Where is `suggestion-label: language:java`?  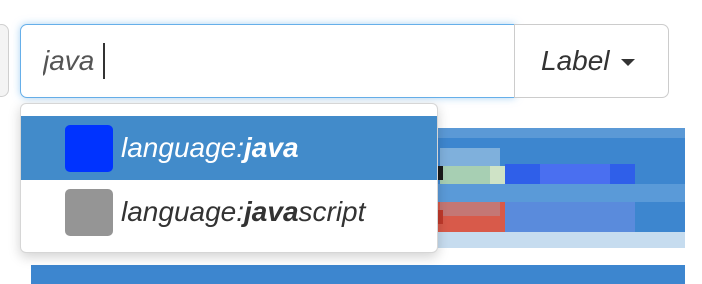
suggestion-label: language:java is located at coordinates (210, 147).